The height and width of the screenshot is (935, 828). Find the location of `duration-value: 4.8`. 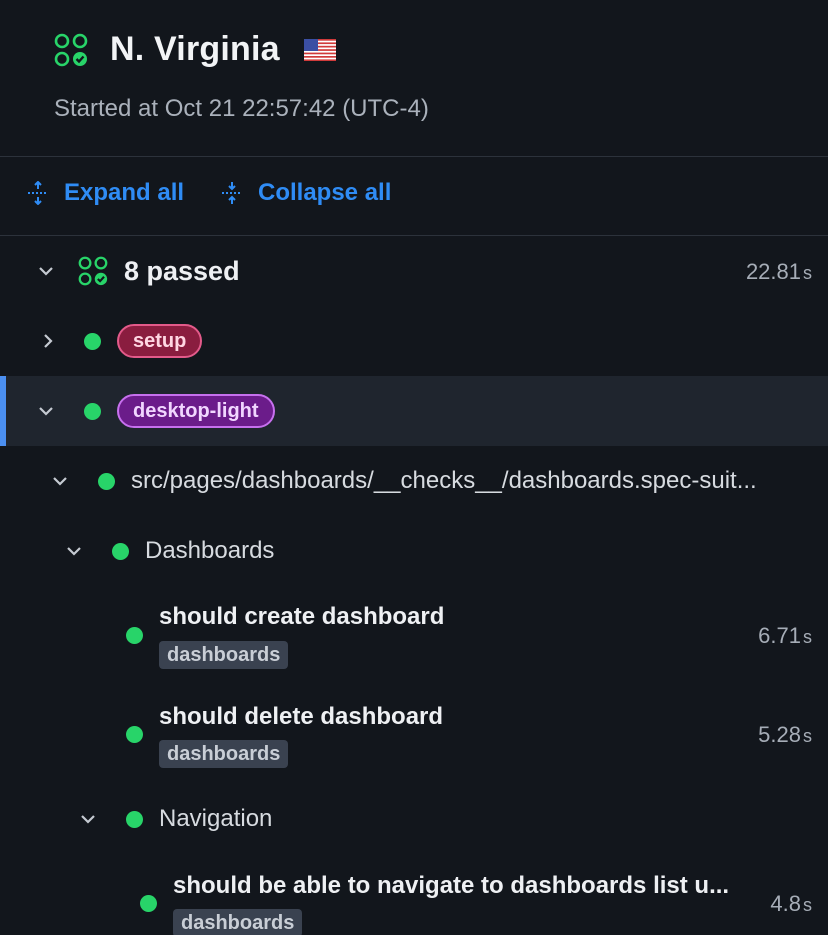

duration-value: 4.8 is located at coordinates (785, 903).